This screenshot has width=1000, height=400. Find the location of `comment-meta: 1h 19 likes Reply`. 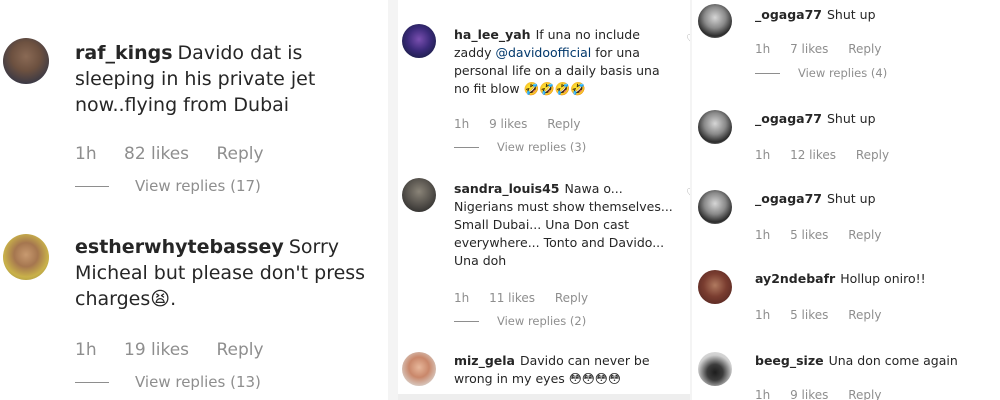

comment-meta: 1h 19 likes Reply is located at coordinates (180, 350).